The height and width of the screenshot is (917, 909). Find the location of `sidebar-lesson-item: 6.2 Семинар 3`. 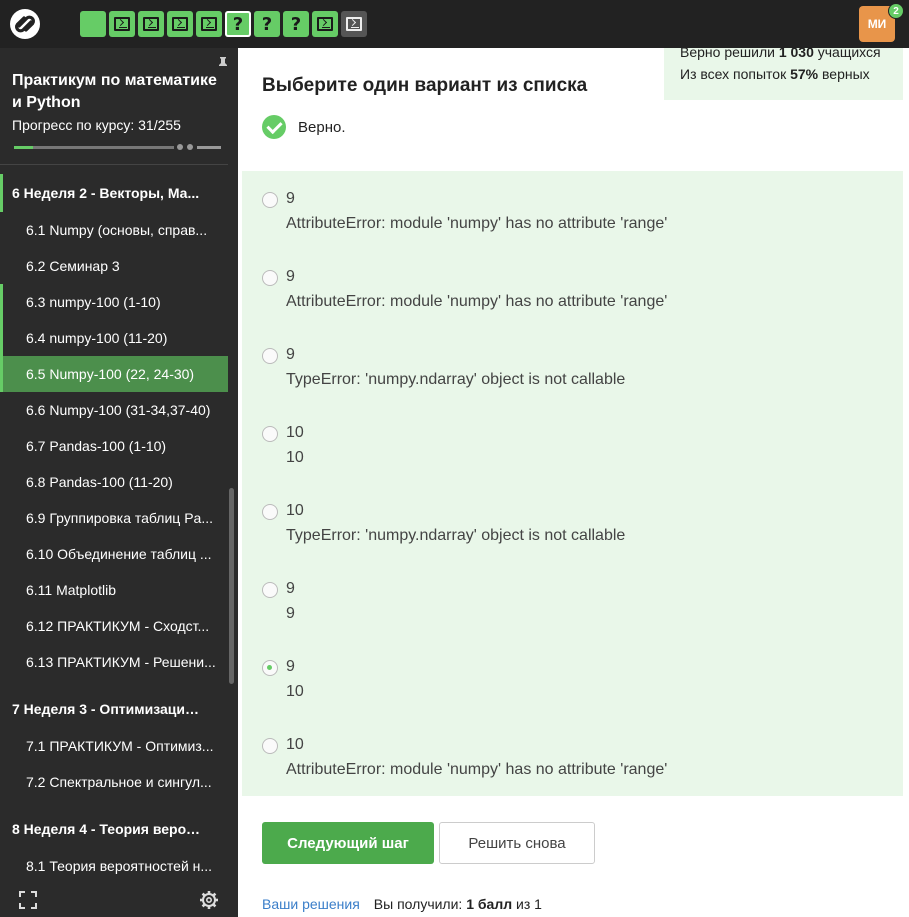

sidebar-lesson-item: 6.2 Семинар 3 is located at coordinates (114, 266).